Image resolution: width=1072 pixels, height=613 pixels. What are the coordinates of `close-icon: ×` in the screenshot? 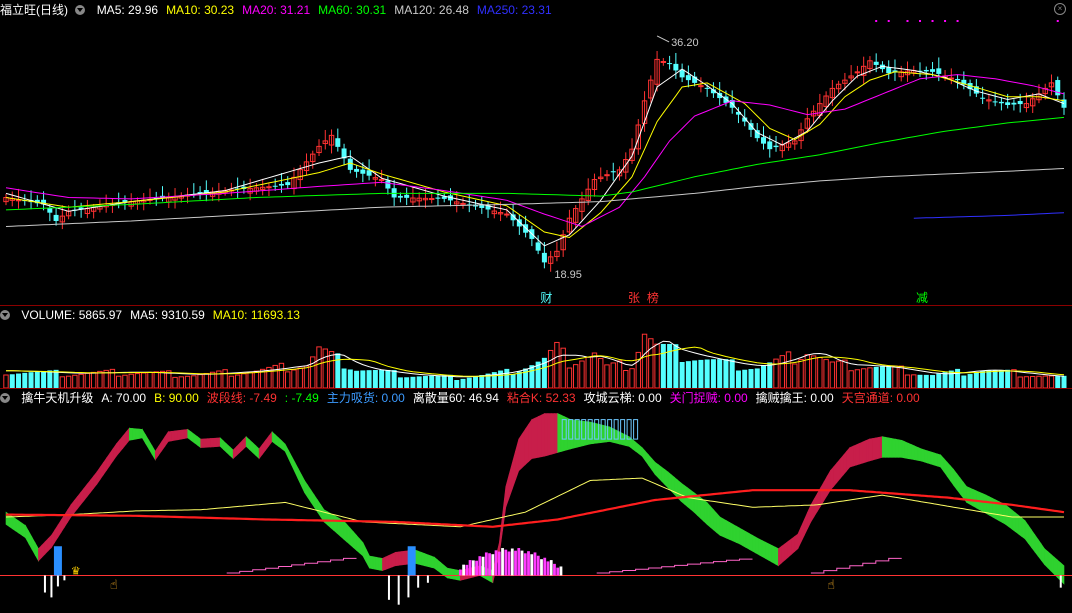 It's located at (1060, 9).